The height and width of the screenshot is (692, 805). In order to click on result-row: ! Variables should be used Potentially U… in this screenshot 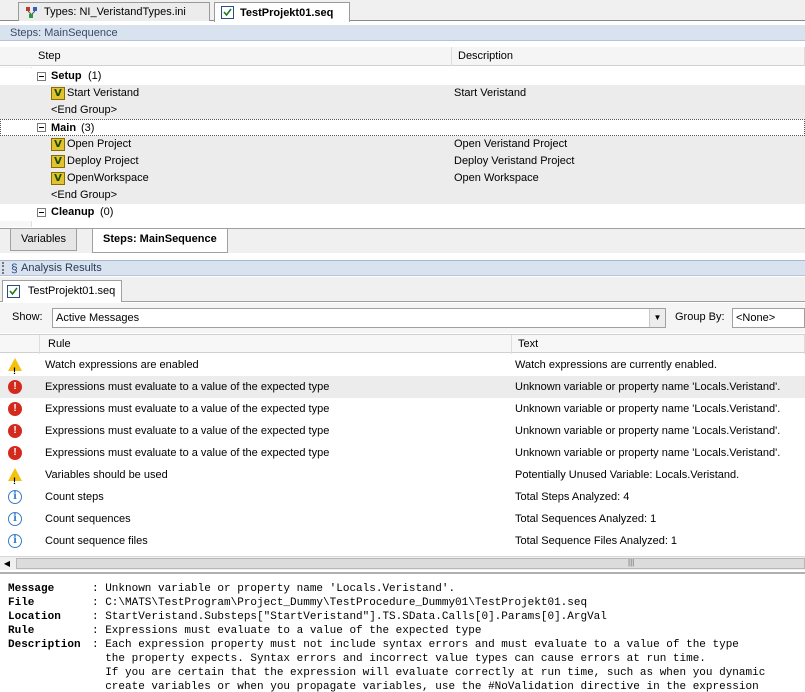, I will do `click(402, 475)`.